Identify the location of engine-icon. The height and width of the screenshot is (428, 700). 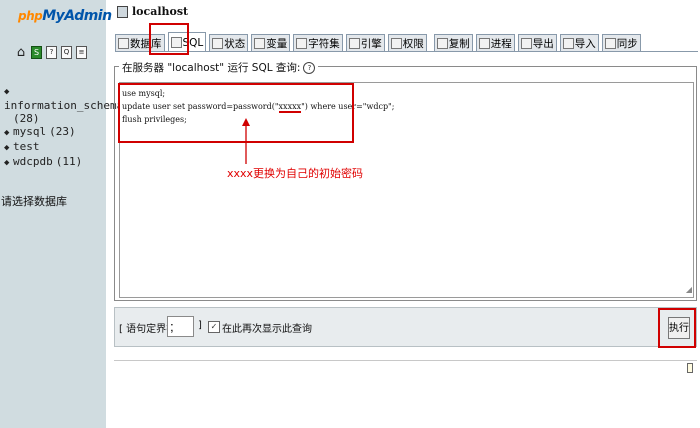
(354, 43).